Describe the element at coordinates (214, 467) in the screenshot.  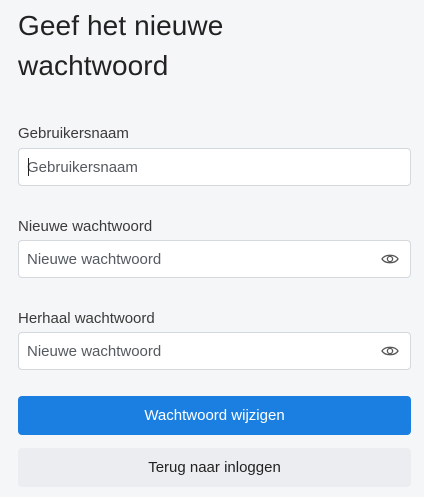
I see `back-to-login-button: Terug naar inloggen` at that location.